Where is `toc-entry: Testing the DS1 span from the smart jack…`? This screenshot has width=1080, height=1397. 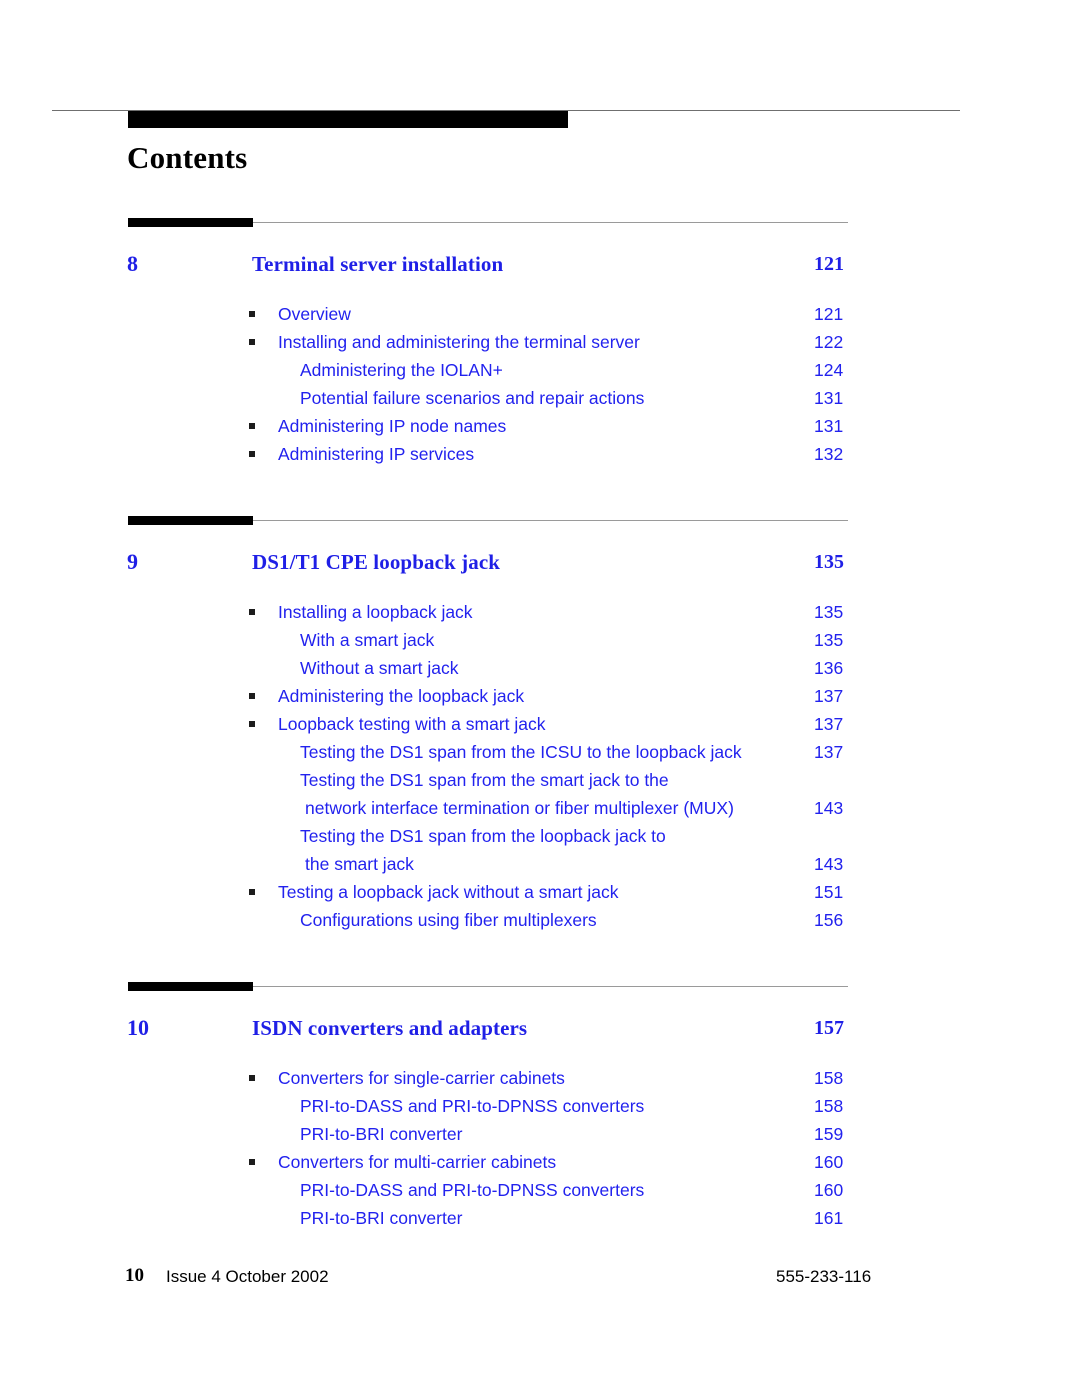 toc-entry: Testing the DS1 span from the smart jack… is located at coordinates (540, 794).